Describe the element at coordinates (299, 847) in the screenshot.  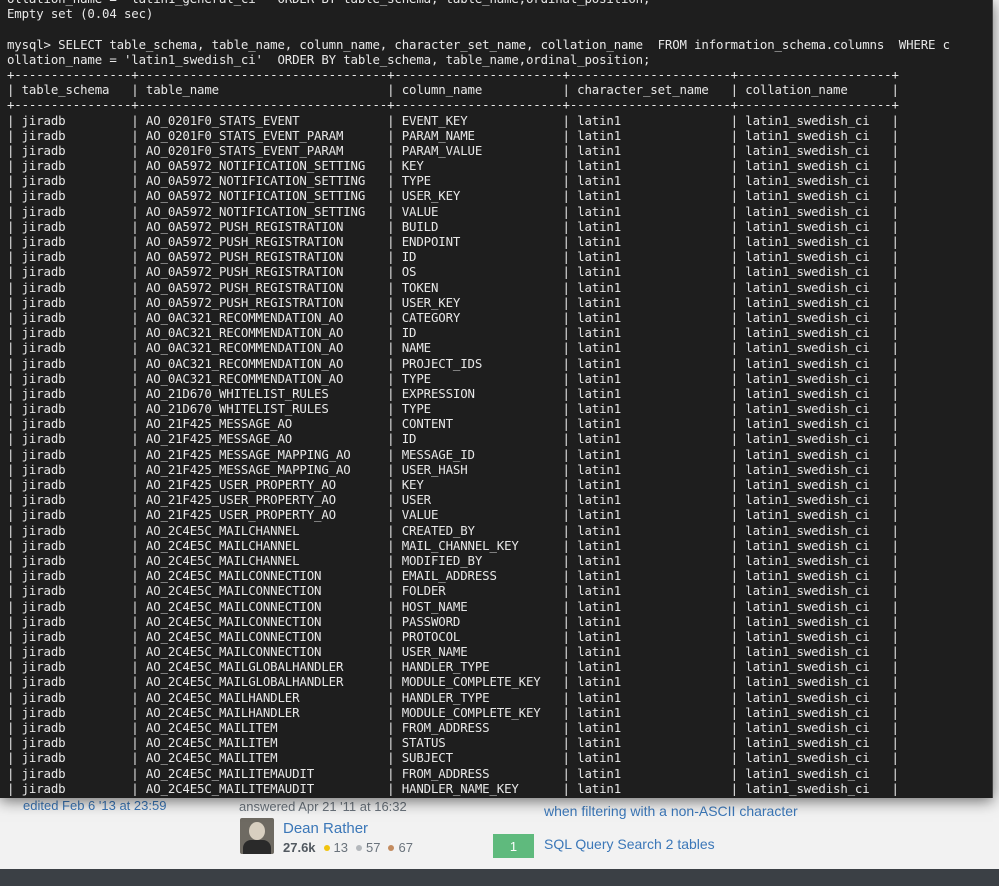
I see `reputation-score: 27.6k` at that location.